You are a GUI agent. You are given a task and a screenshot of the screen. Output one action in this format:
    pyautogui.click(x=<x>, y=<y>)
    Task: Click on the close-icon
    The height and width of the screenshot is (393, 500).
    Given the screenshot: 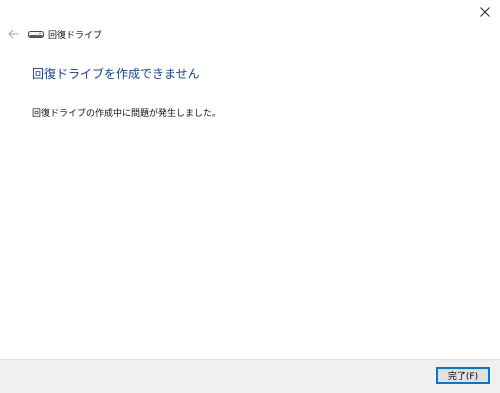 What is the action you would take?
    pyautogui.click(x=485, y=12)
    